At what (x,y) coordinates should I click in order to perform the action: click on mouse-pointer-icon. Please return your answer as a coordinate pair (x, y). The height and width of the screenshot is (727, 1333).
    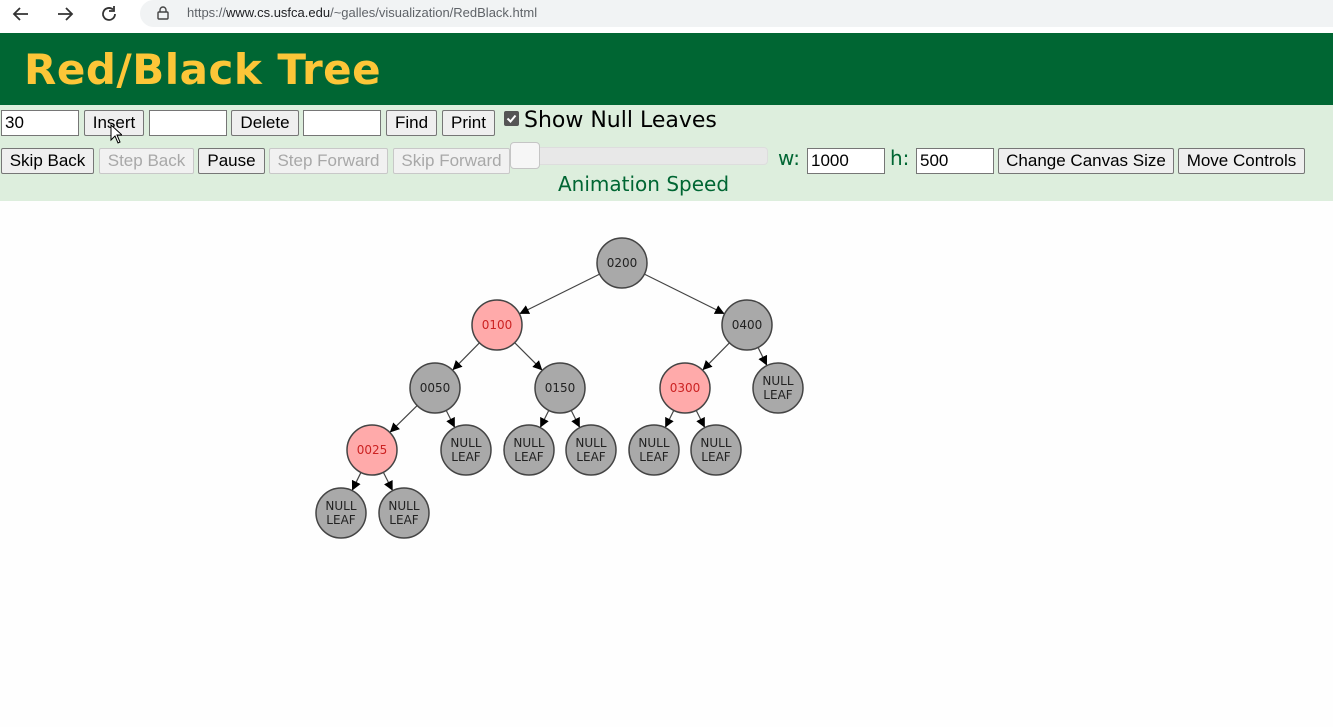
    Looking at the image, I should click on (117, 136).